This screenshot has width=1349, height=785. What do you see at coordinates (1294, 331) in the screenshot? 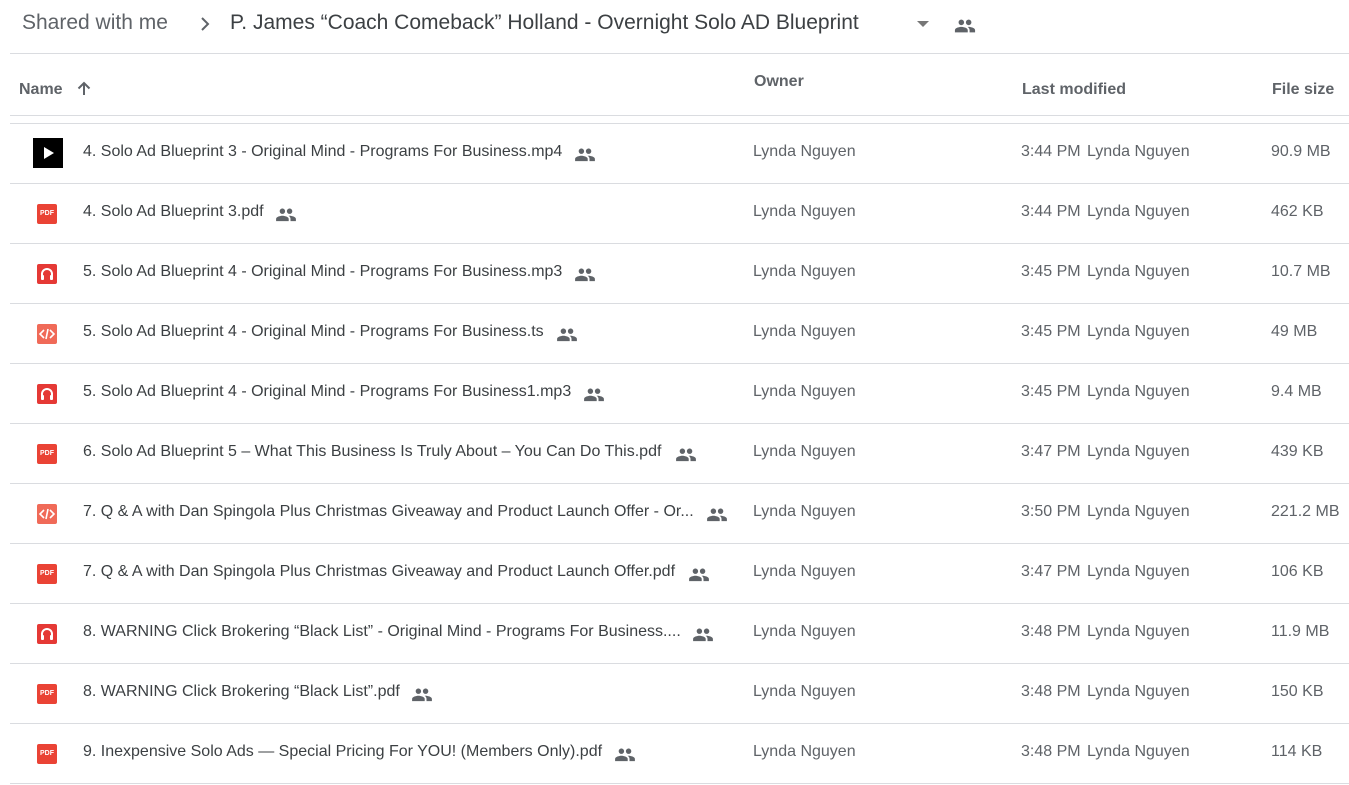
I see `file-size: 49 MB` at bounding box center [1294, 331].